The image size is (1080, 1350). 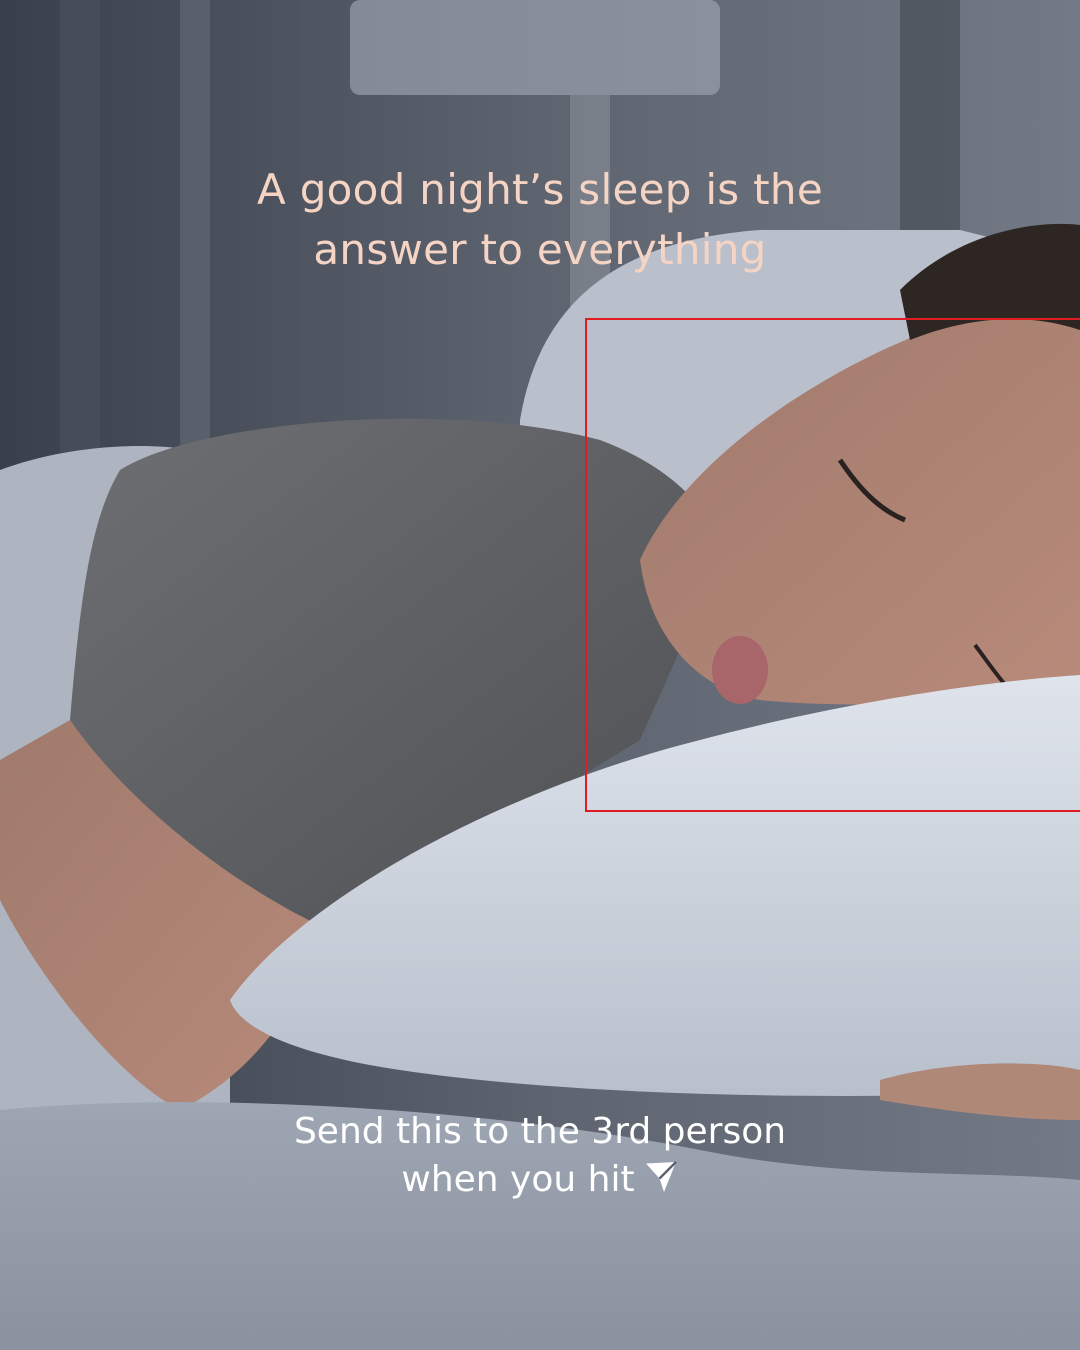 I want to click on cta-line-1: Send this to the 3rd person, so click(x=540, y=1131).